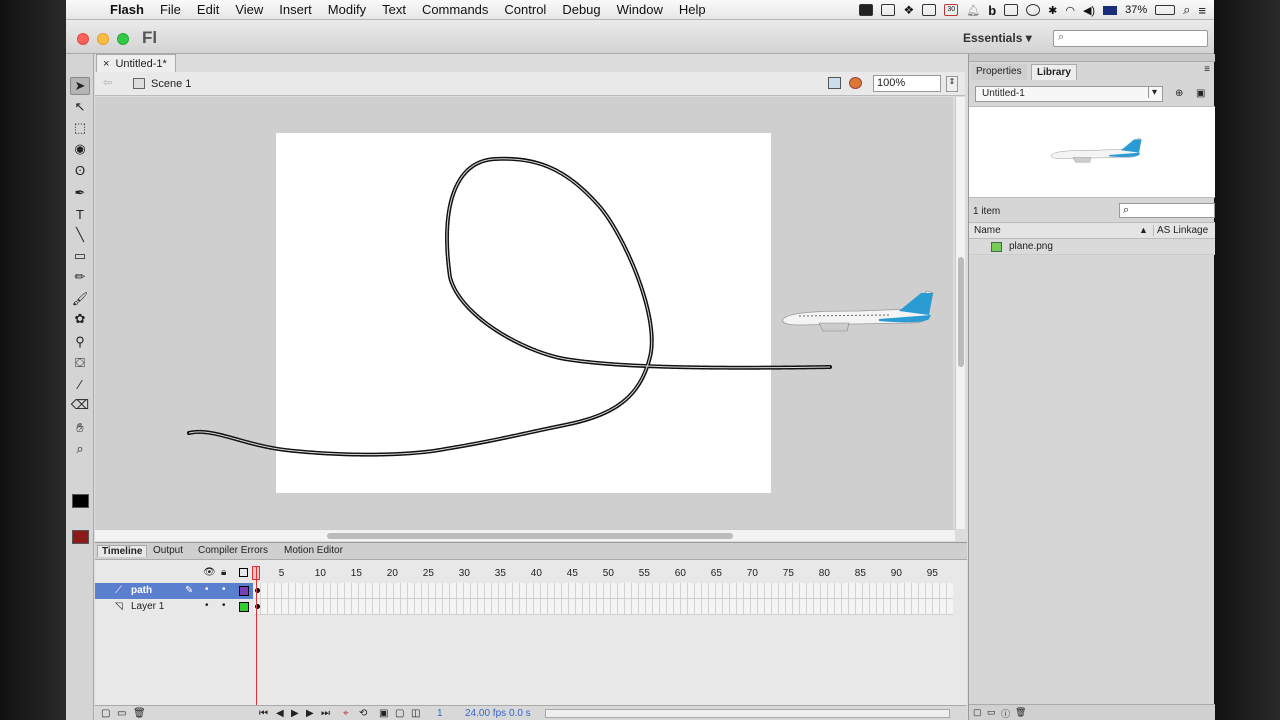 The width and height of the screenshot is (1280, 720). I want to click on new-library-panel-icon: ▣, so click(1200, 93).